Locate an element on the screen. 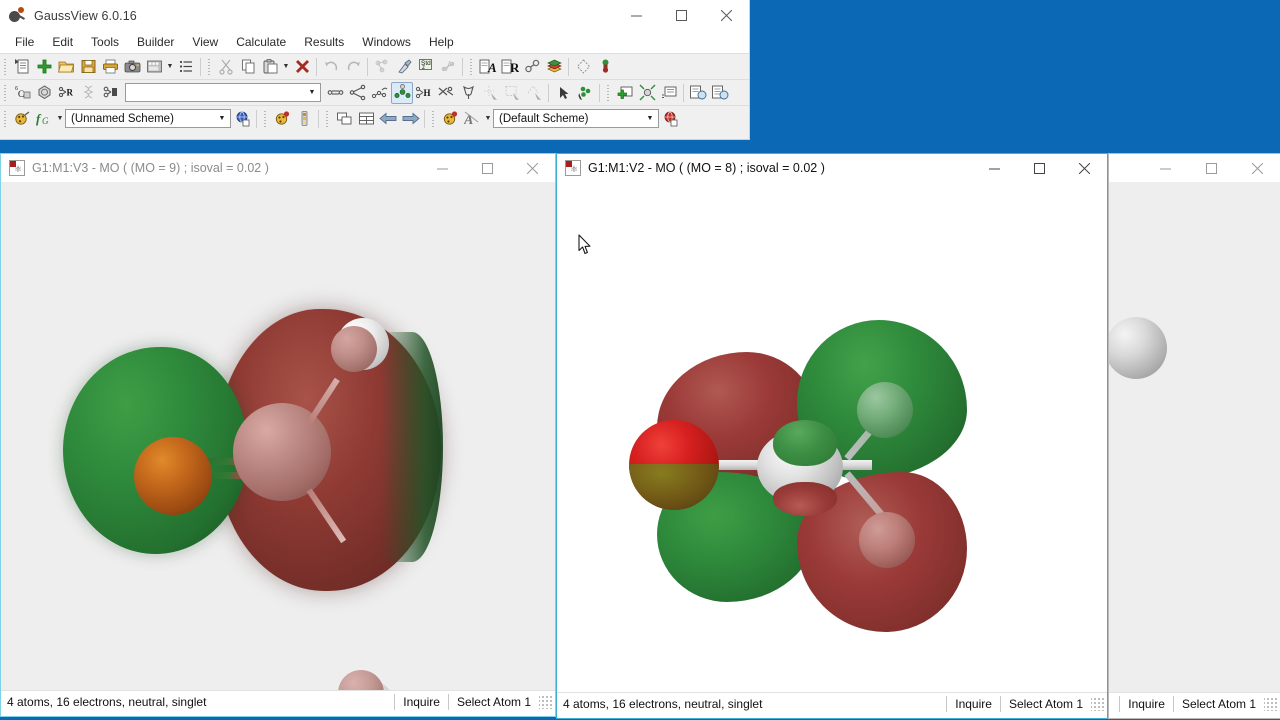 Image resolution: width=1280 pixels, height=720 pixels. select-all-icon is located at coordinates (534, 93).